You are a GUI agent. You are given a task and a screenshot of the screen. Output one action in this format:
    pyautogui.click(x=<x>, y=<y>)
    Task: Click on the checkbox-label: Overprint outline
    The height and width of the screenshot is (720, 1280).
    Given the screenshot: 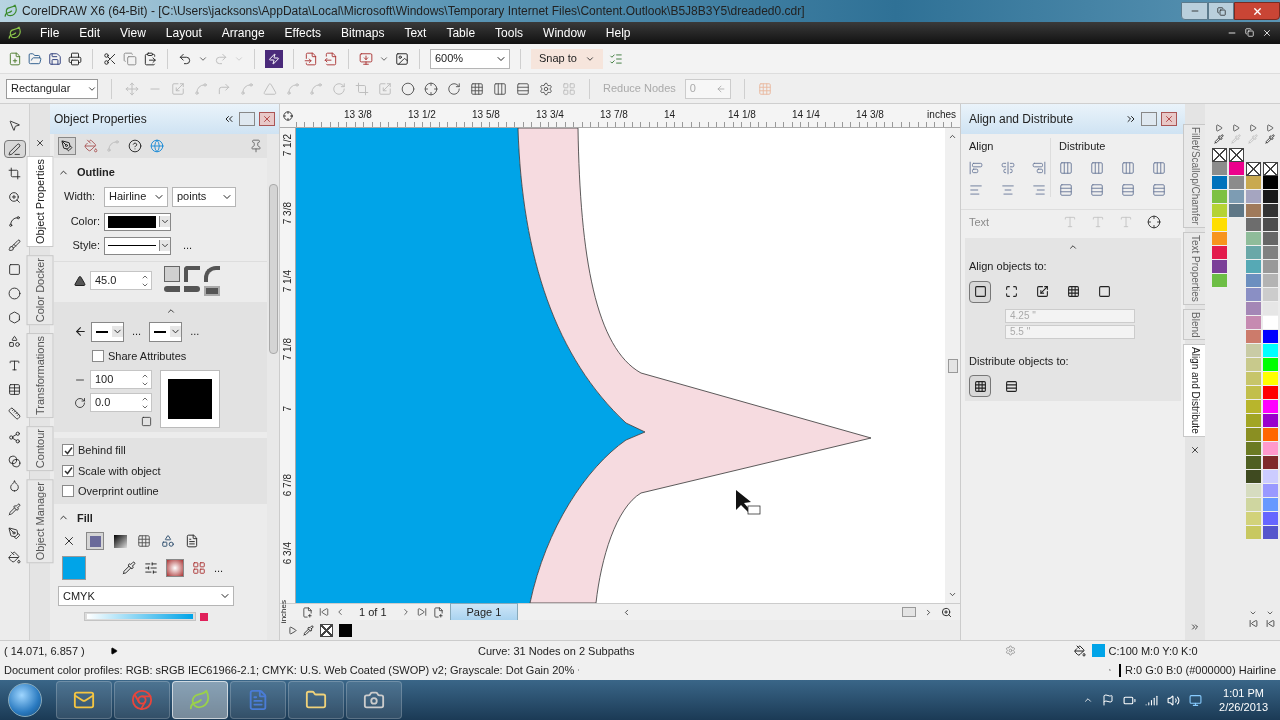 What is the action you would take?
    pyautogui.click(x=118, y=491)
    